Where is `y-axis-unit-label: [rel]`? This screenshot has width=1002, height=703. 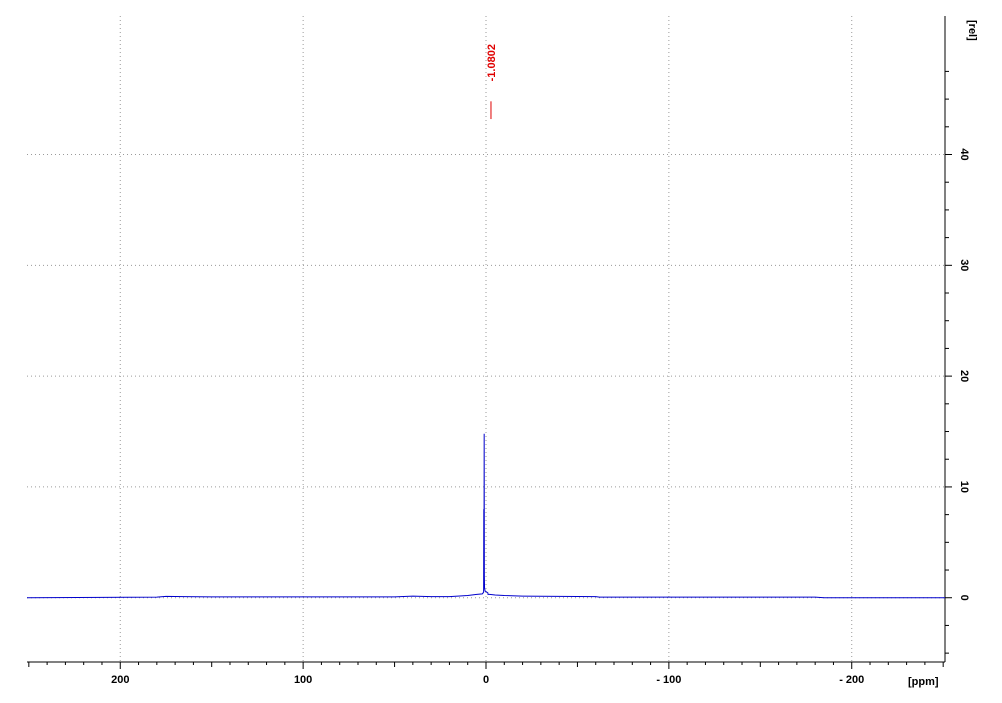
y-axis-unit-label: [rel] is located at coordinates (972, 30).